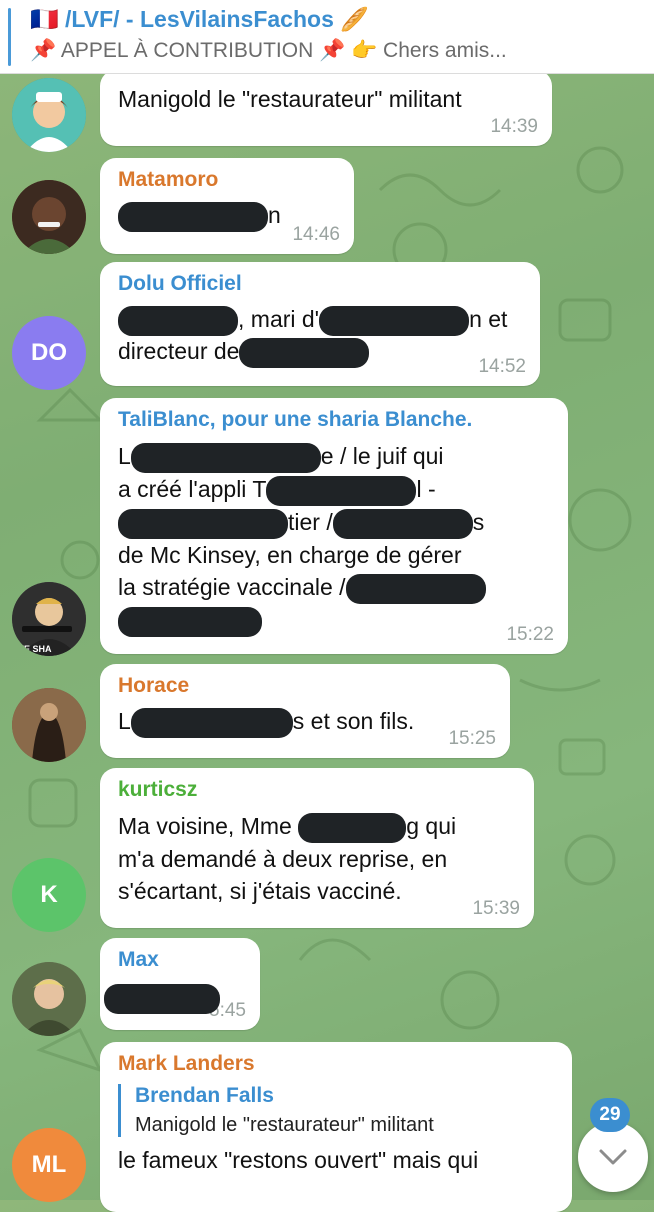 This screenshot has height=1212, width=654. Describe the element at coordinates (179, 350) in the screenshot. I see `message-text-fragment: directeur de` at that location.